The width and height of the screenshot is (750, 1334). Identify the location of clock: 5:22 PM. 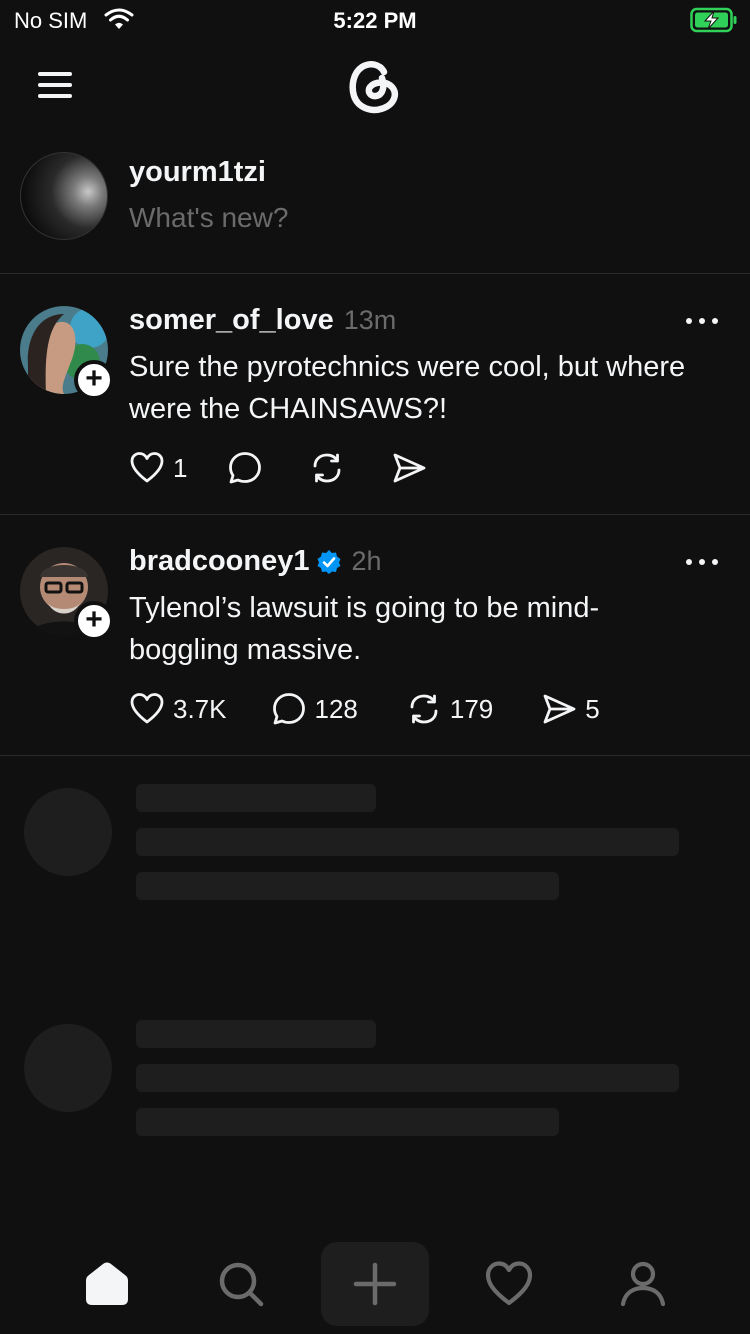
(375, 20).